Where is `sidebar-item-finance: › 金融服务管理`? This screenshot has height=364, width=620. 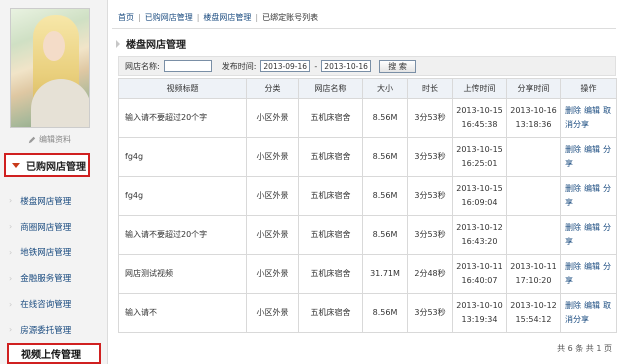 sidebar-item-finance: › 金融服务管理 is located at coordinates (54, 278).